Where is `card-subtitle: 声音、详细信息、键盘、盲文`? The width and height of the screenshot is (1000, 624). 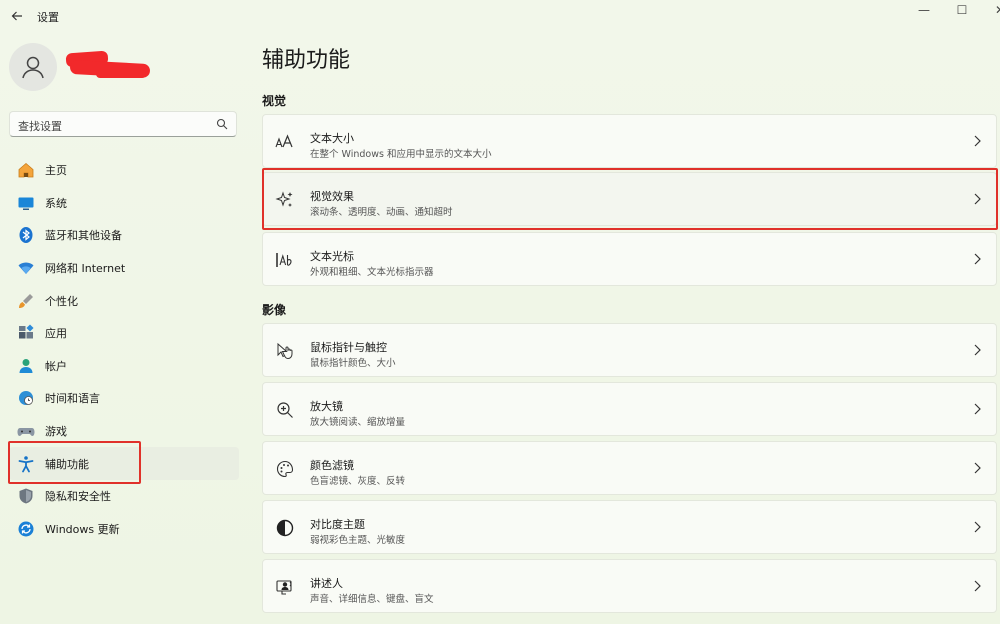
card-subtitle: 声音、详细信息、键盘、盲文 is located at coordinates (372, 599).